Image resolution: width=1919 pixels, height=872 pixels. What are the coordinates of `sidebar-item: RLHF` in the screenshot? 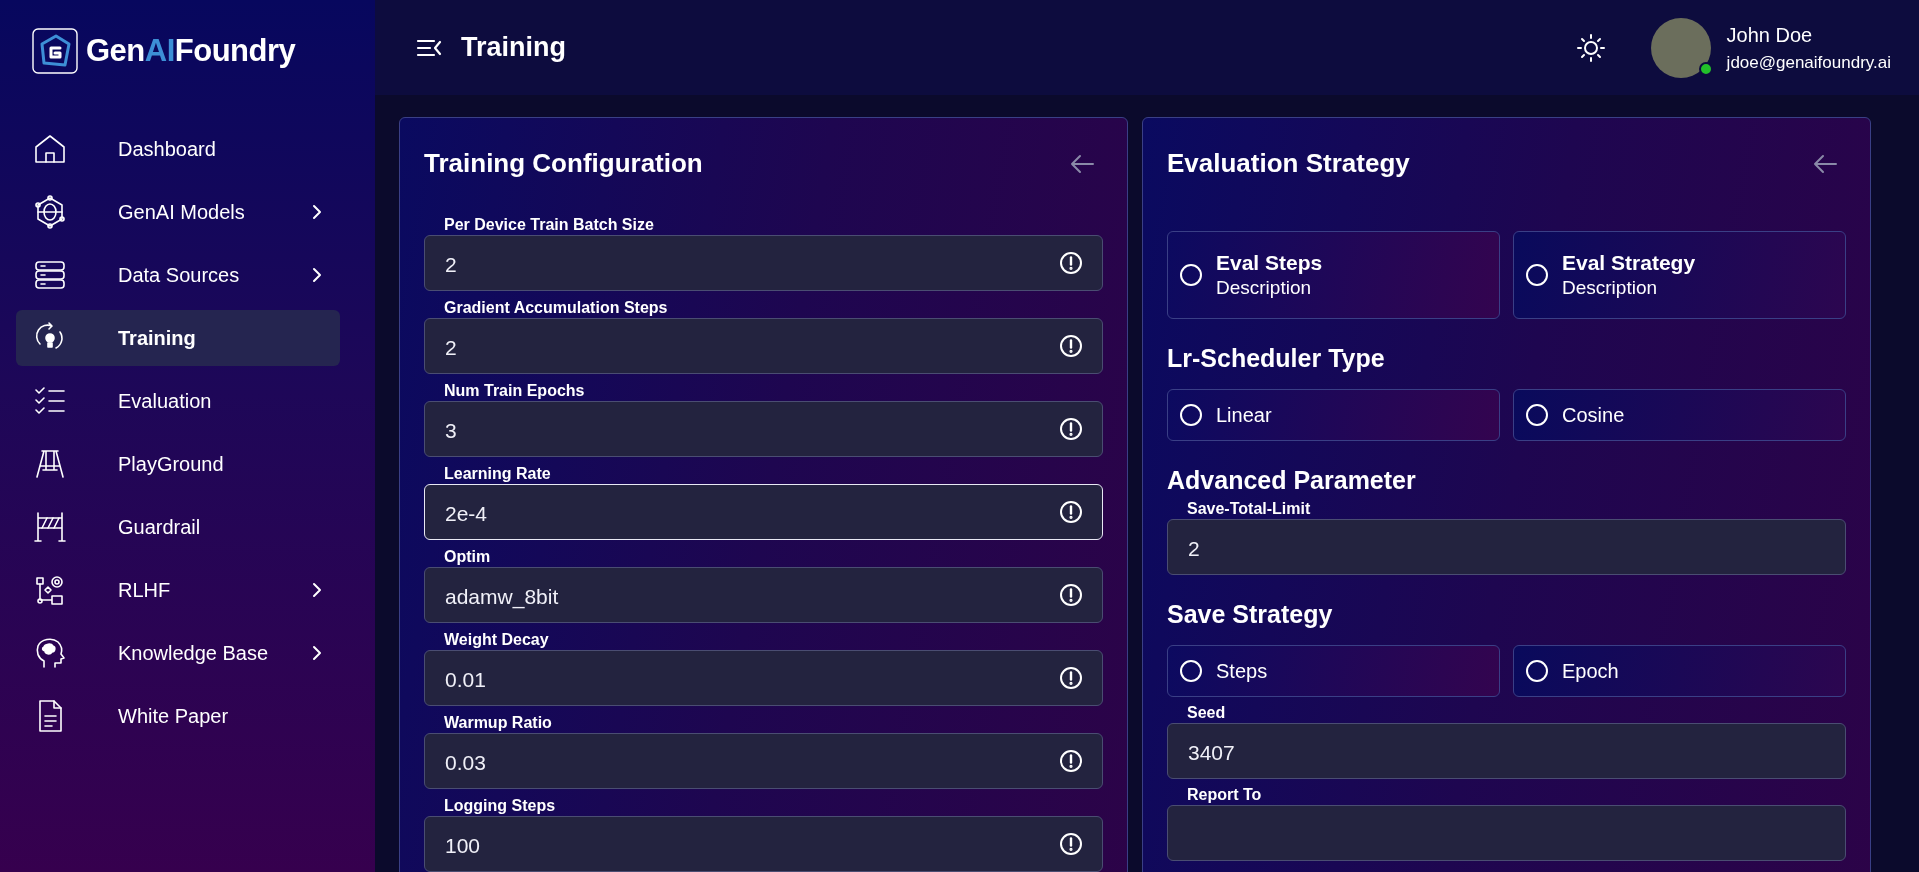 It's located at (178, 589).